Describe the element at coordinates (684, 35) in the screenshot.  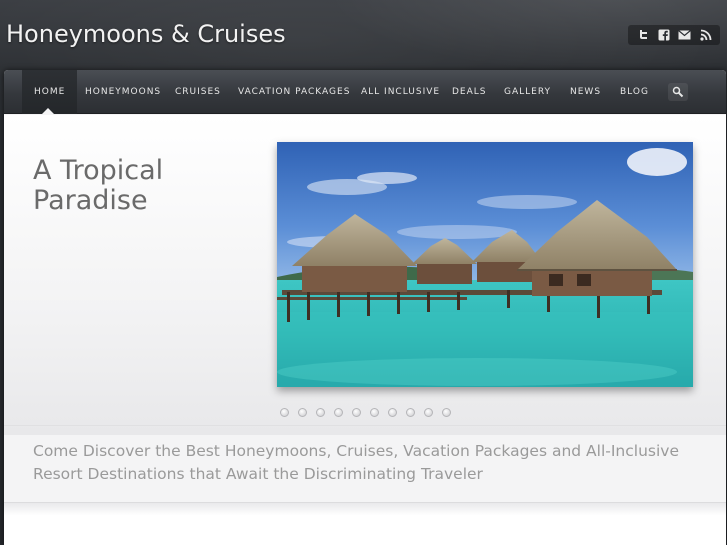
I see `email-icon` at that location.